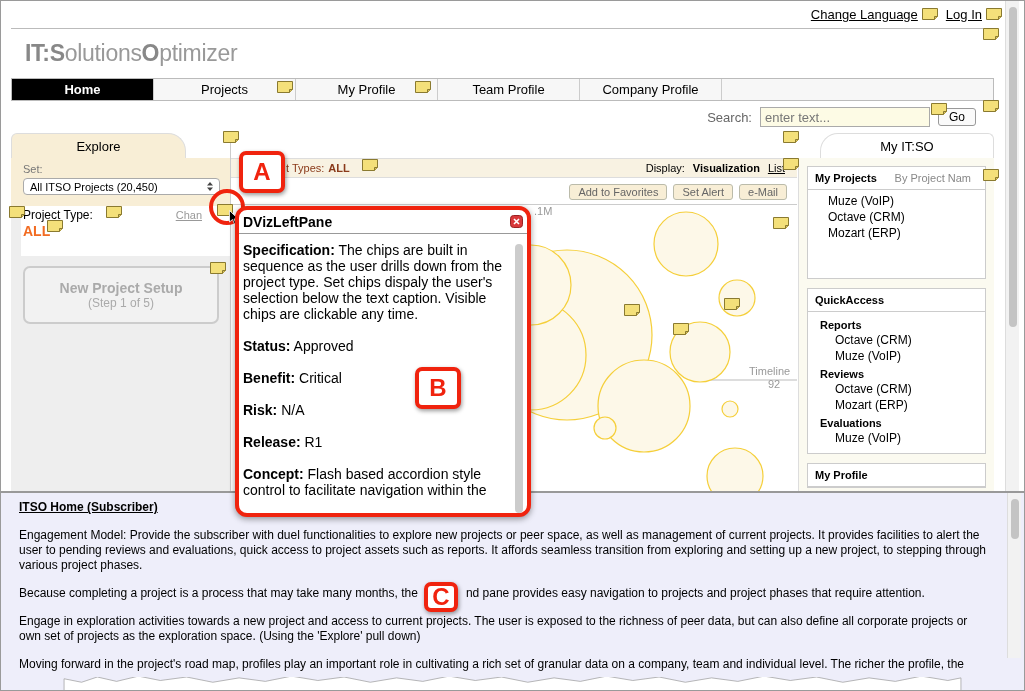  Describe the element at coordinates (846, 178) in the screenshot. I see `section-title: My Projects` at that location.